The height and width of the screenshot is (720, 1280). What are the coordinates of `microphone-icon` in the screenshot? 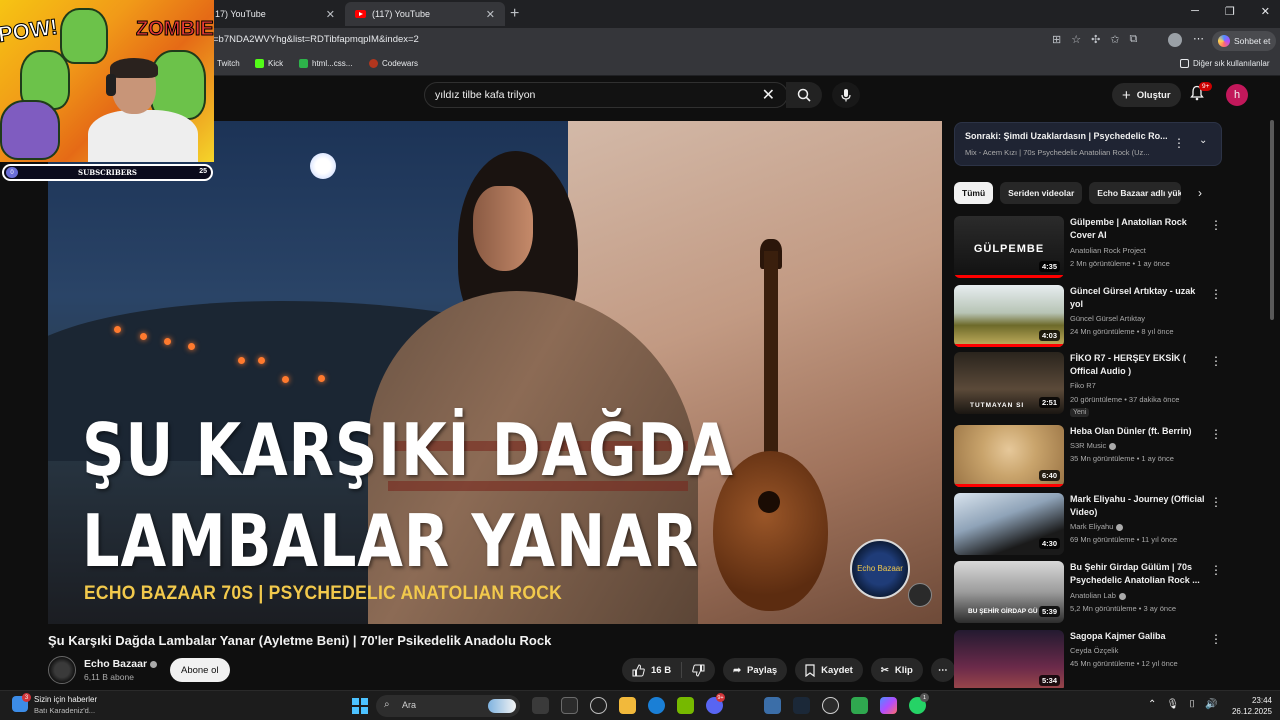 It's located at (846, 95).